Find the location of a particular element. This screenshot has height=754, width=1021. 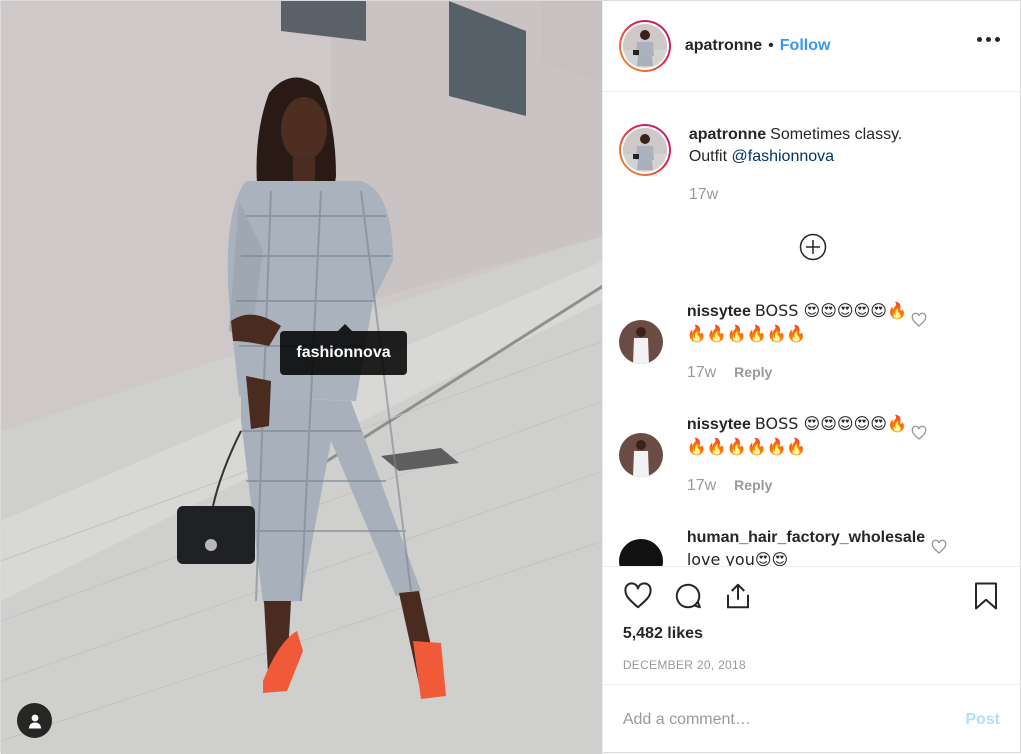

post-actions: 5,482 likes DECEMBER 20, 2018 Post is located at coordinates (811, 660).